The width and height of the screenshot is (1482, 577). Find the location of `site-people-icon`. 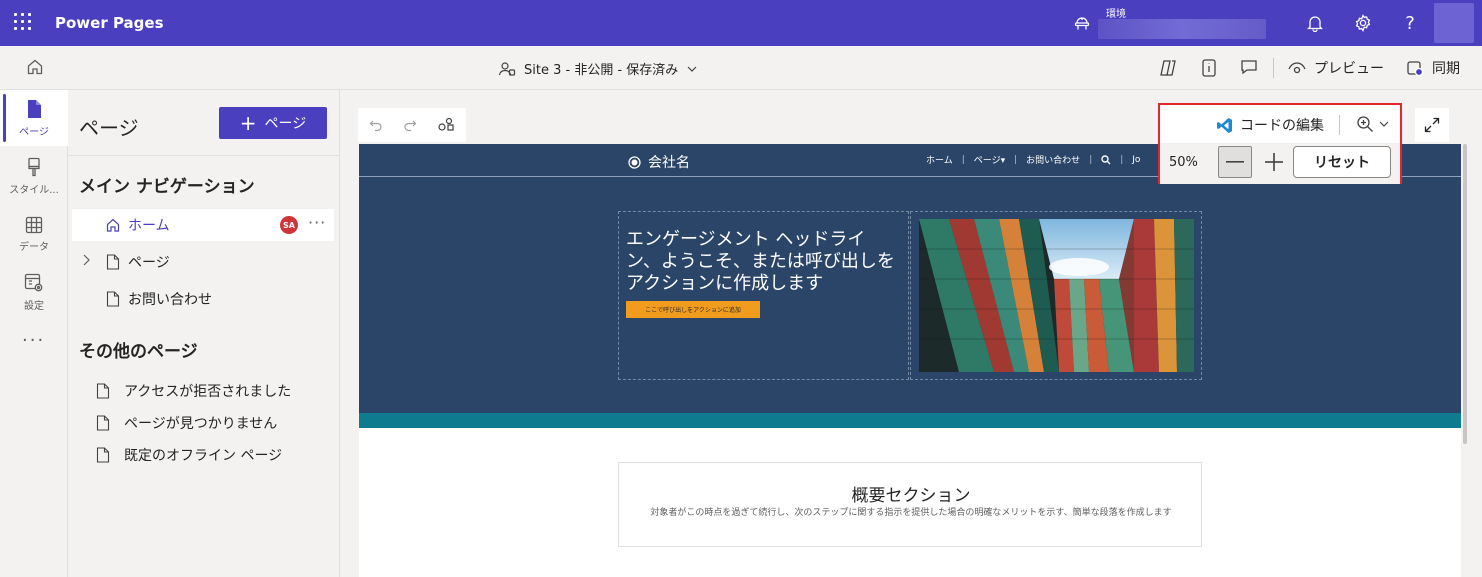

site-people-icon is located at coordinates (507, 68).